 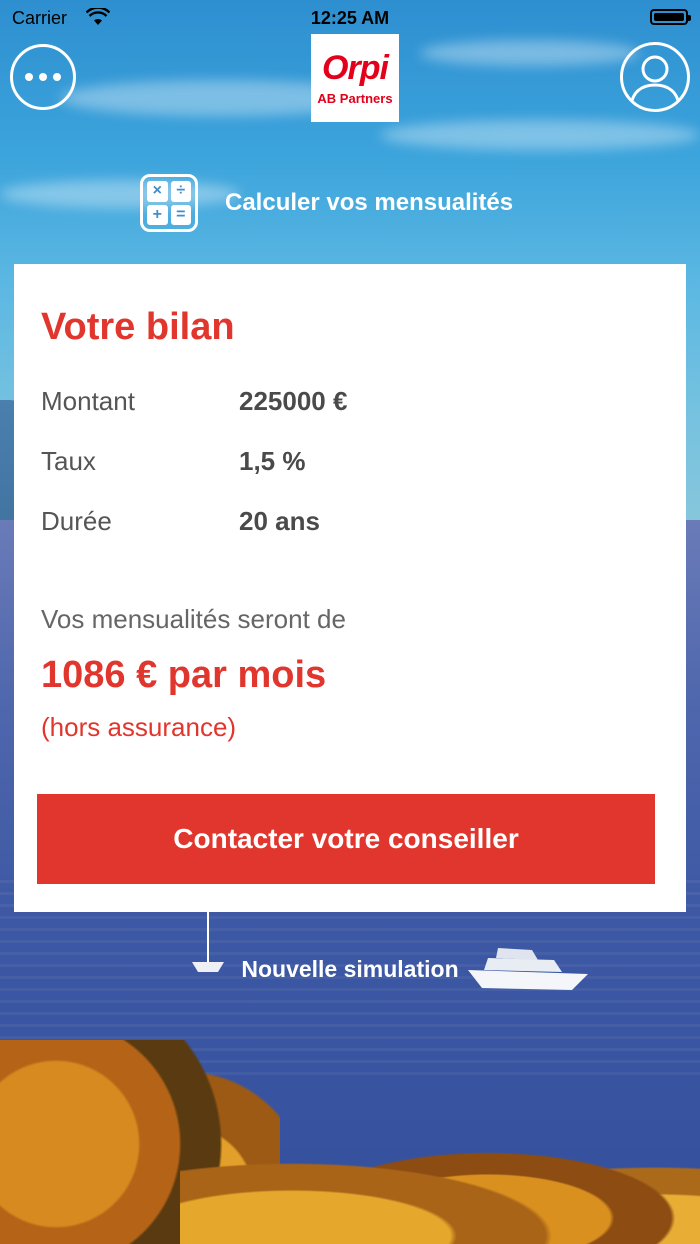 I want to click on battery-icon, so click(x=670, y=17).